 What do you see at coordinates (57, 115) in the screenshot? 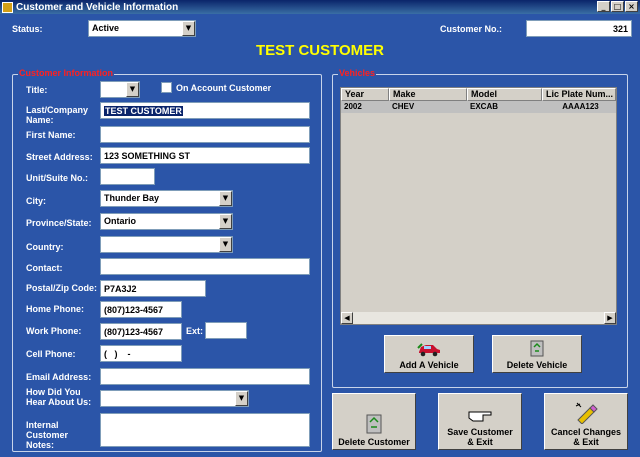
I see `last-name-label: Last/Company Name:` at bounding box center [57, 115].